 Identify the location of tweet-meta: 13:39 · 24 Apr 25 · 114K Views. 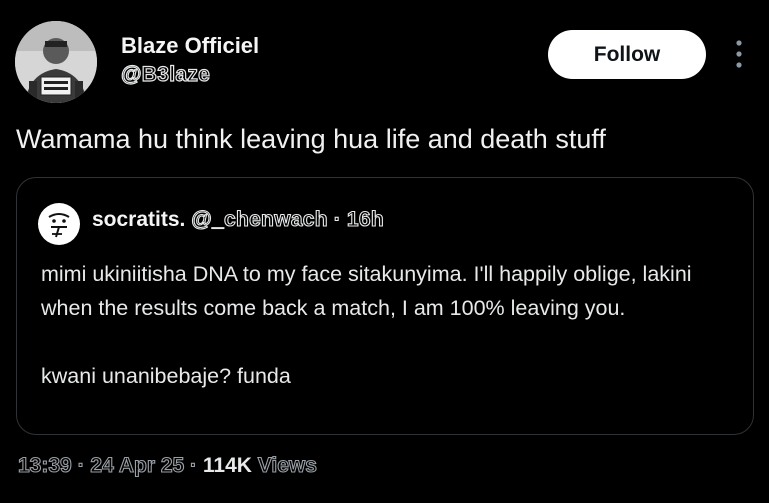
(167, 465).